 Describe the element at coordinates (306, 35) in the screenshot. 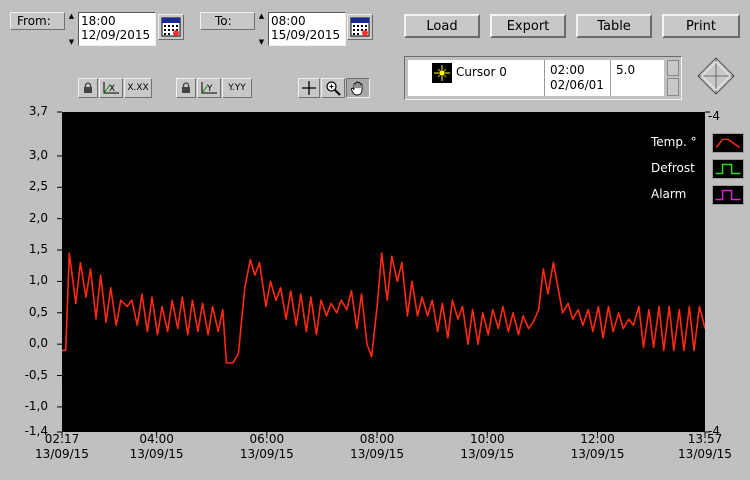

I see `to-date-value: 15/09/2015` at that location.